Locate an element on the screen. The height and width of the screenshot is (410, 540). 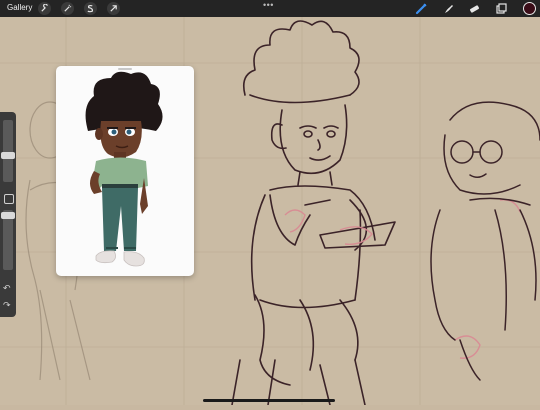
brush-size-slider is located at coordinates (8, 151).